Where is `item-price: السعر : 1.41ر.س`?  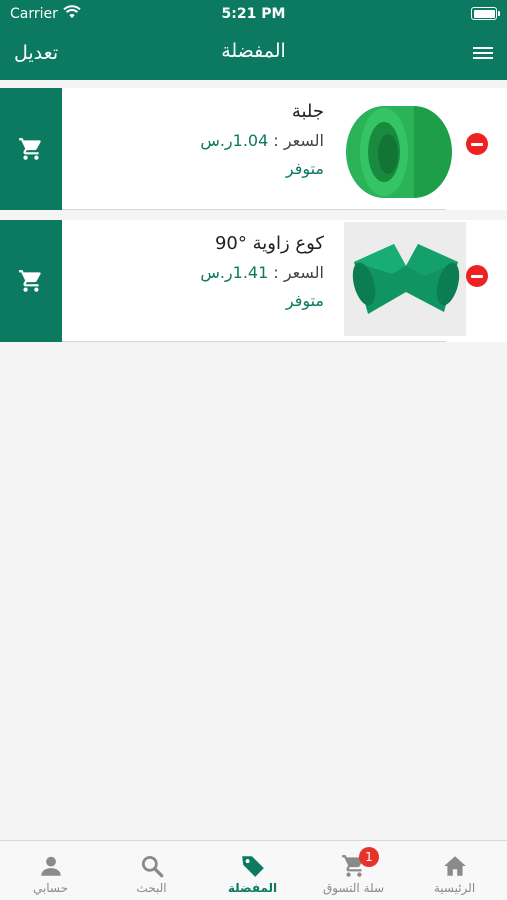 item-price: السعر : 1.41ر.س is located at coordinates (194, 273).